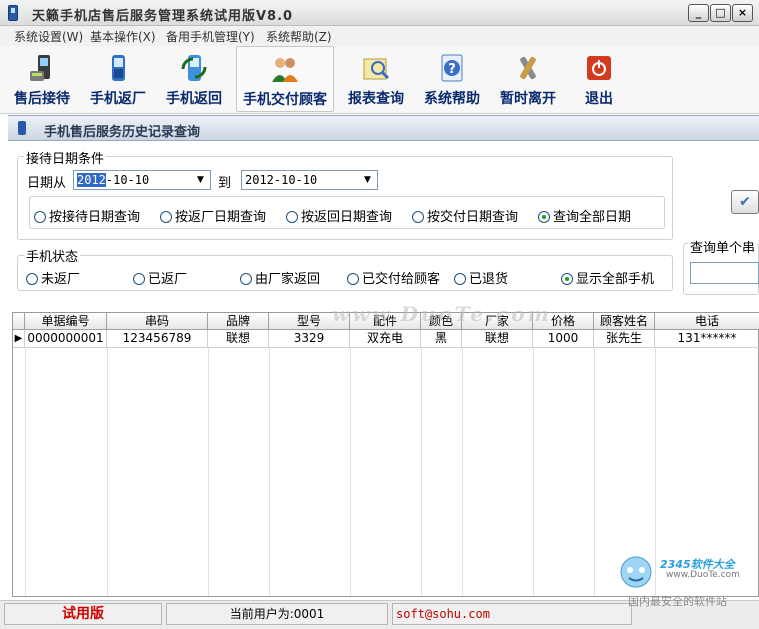 This screenshot has width=759, height=629. Describe the element at coordinates (624, 321) in the screenshot. I see `column-header-customer-name: 顾客姓名` at that location.